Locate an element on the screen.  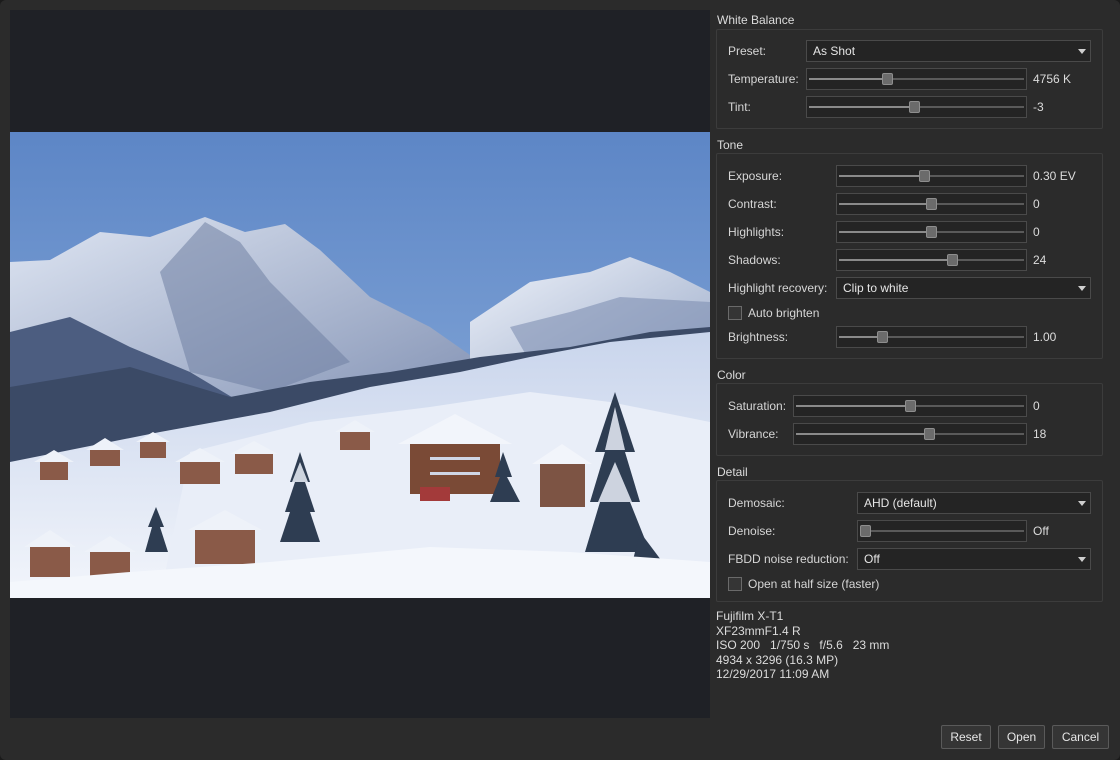
temperature-label: Temperature: is located at coordinates (763, 79).